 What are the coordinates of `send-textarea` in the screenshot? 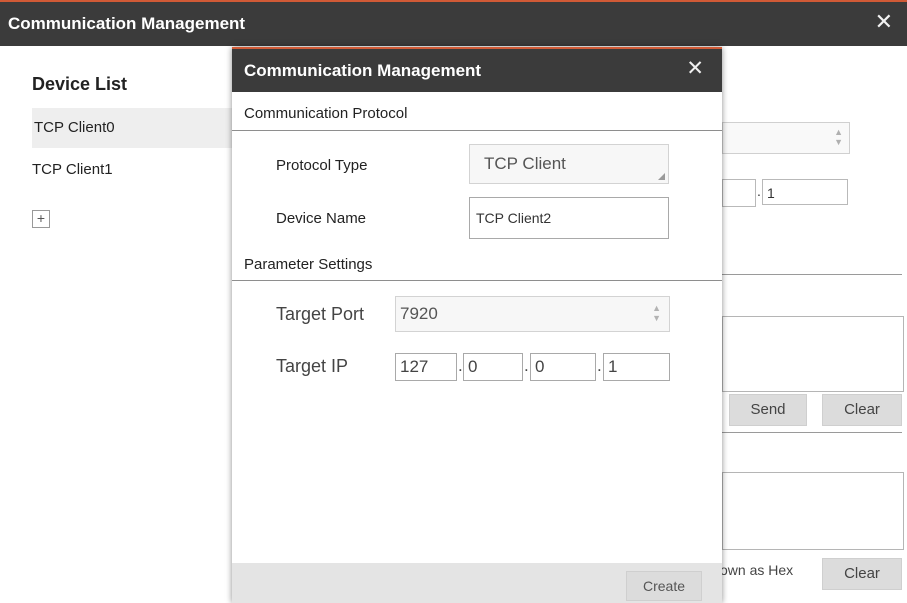 It's located at (813, 354).